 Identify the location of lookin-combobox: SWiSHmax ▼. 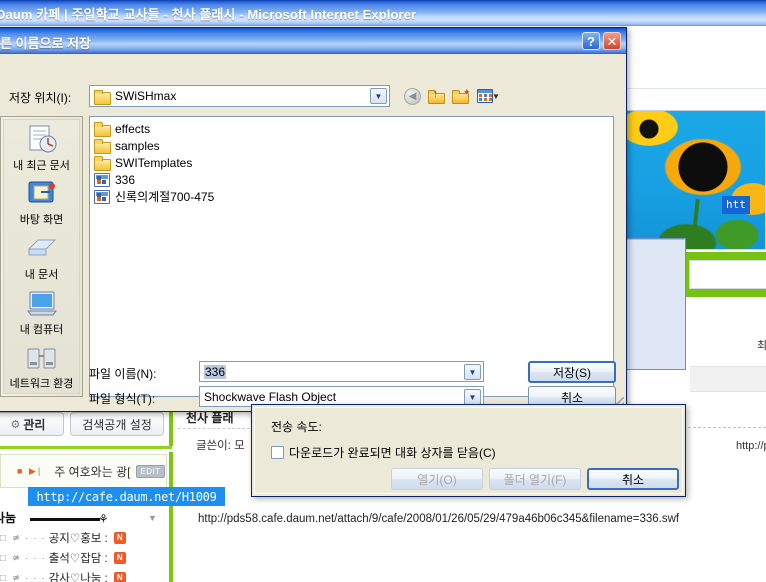
(239, 96).